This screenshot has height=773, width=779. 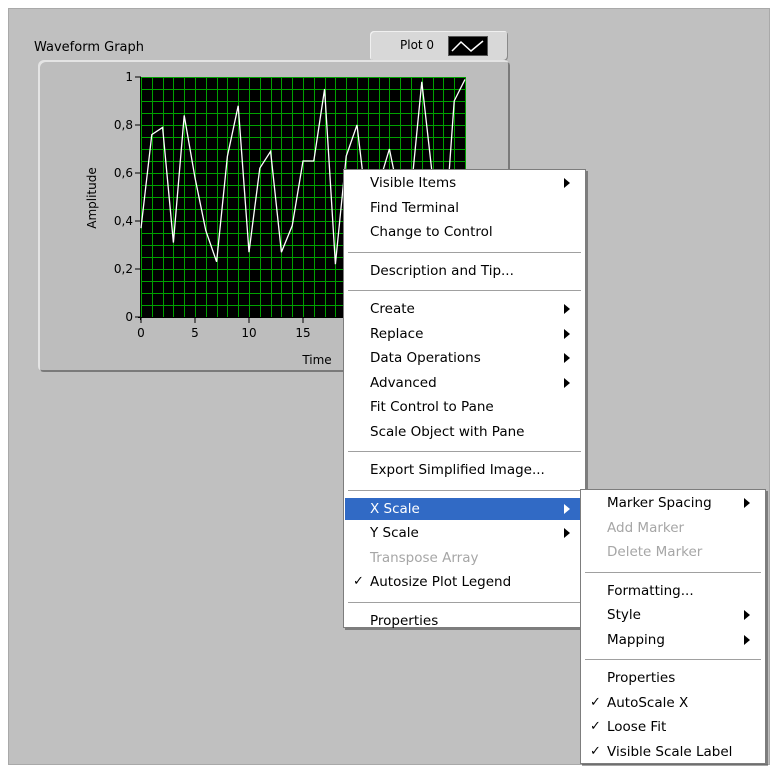 I want to click on menu-item-label: Delete Marker, so click(x=655, y=552).